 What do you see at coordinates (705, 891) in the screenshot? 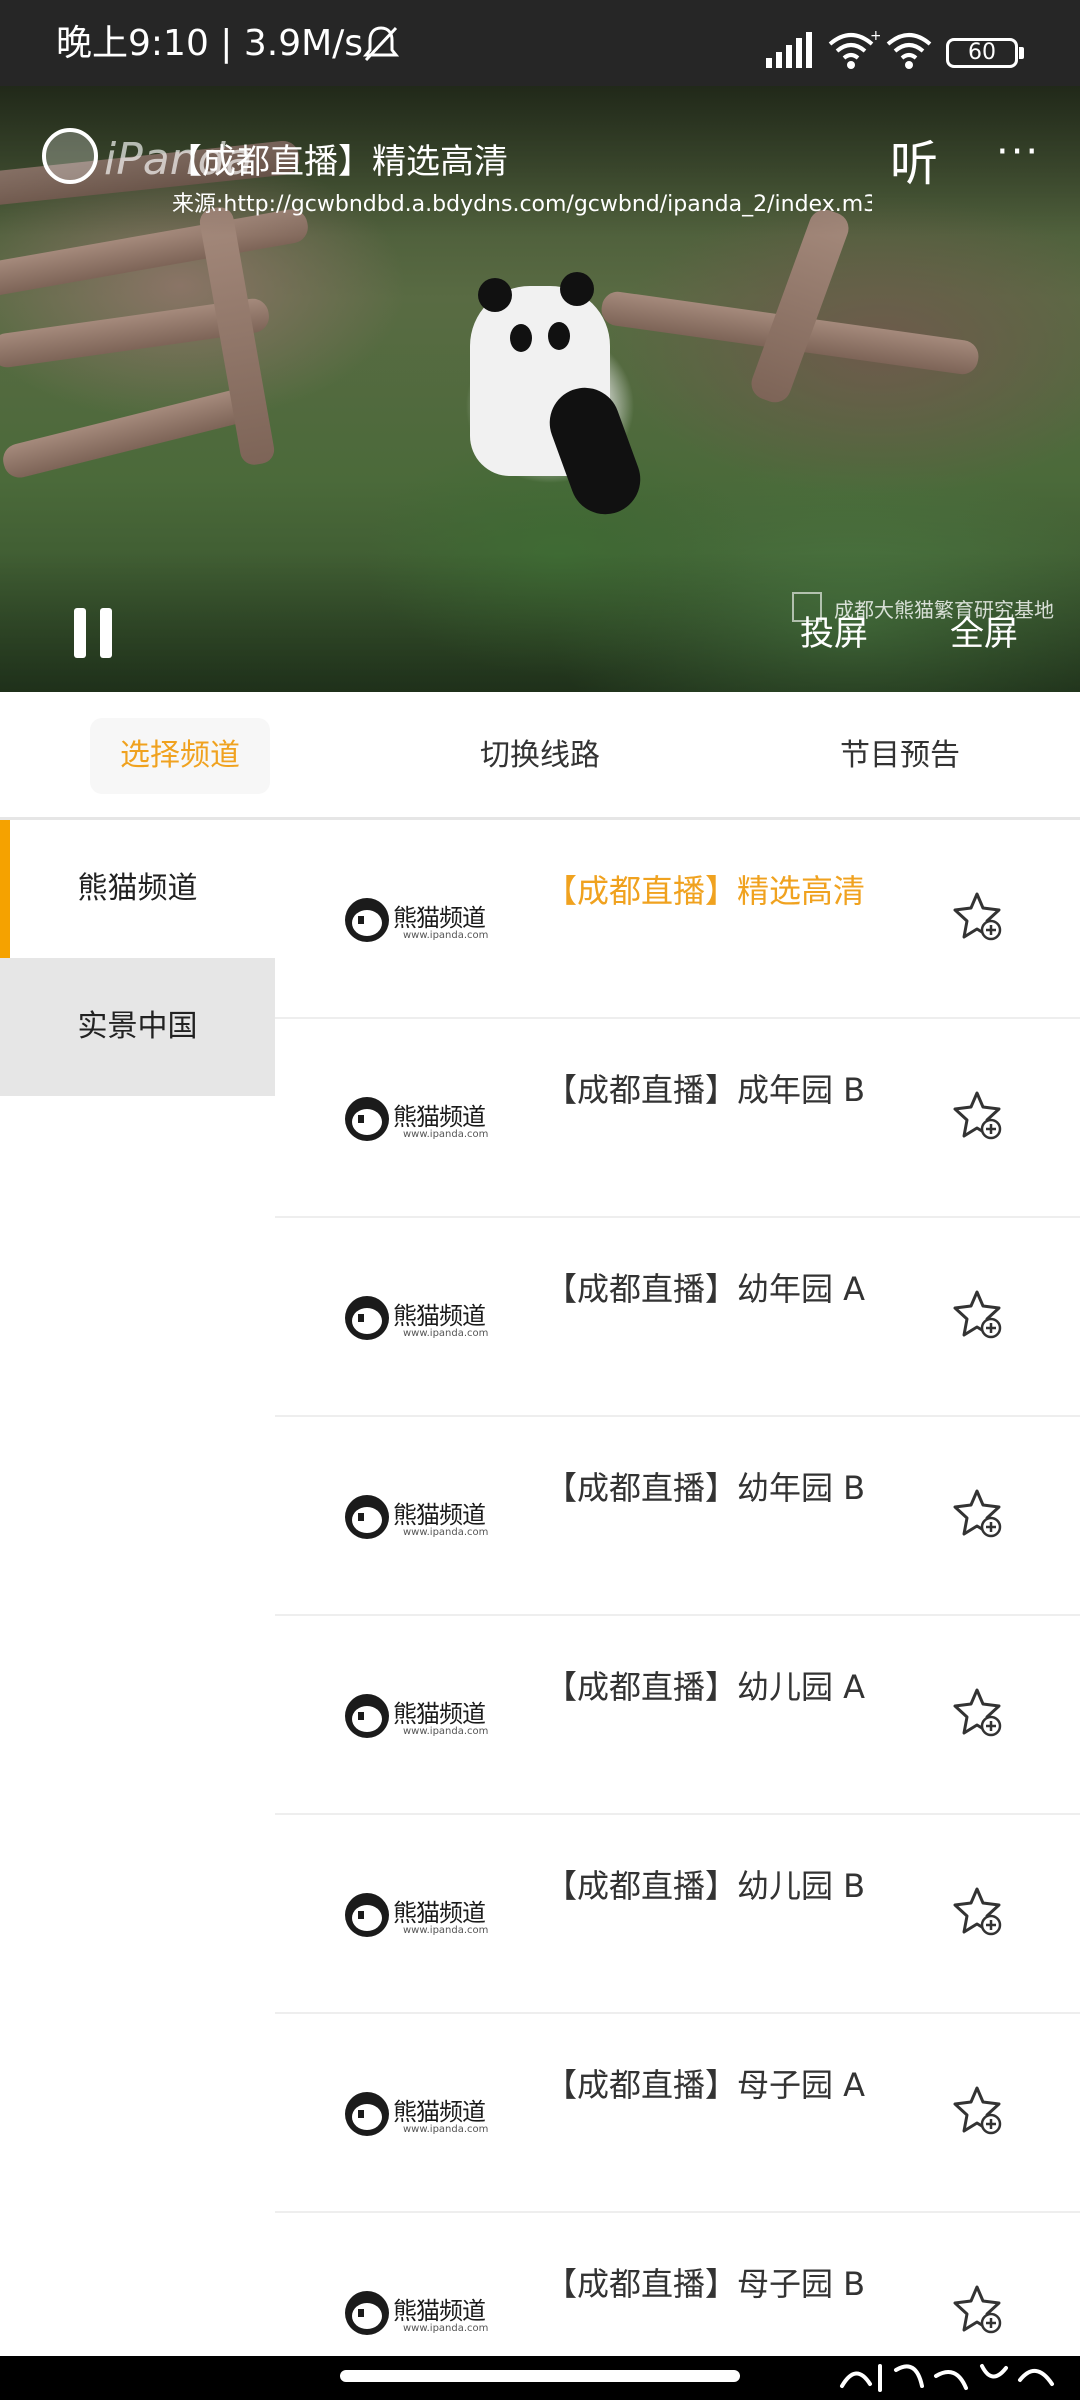
I see `channel-name: 【成都直播】精选高清` at bounding box center [705, 891].